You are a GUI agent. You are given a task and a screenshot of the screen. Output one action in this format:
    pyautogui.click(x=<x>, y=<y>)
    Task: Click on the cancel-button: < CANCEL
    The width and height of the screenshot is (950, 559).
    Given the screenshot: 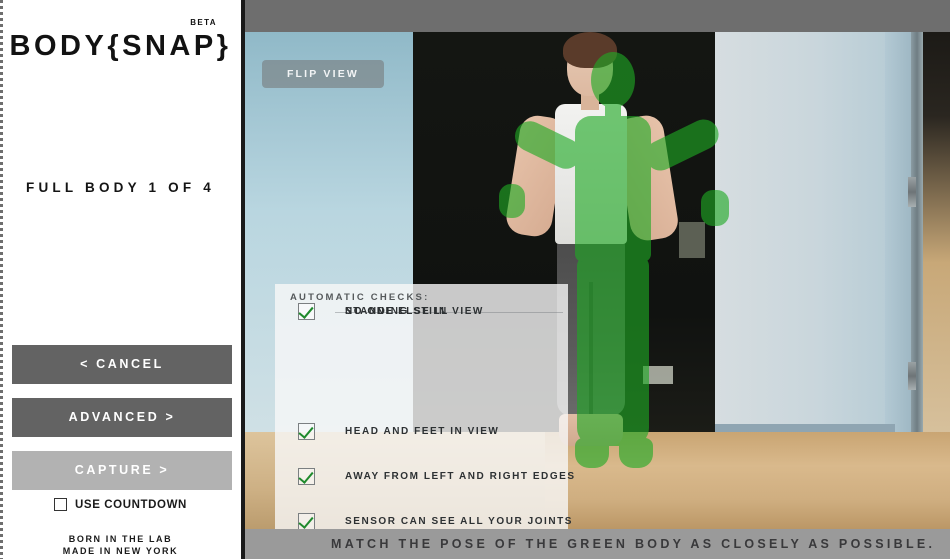 What is the action you would take?
    pyautogui.click(x=122, y=364)
    